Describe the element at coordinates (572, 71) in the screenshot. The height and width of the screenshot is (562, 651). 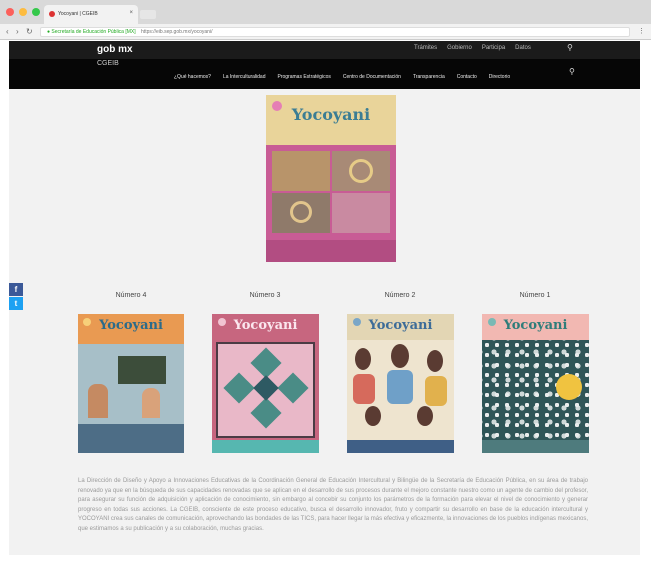
I see `nav-search-icon: ⚲` at that location.